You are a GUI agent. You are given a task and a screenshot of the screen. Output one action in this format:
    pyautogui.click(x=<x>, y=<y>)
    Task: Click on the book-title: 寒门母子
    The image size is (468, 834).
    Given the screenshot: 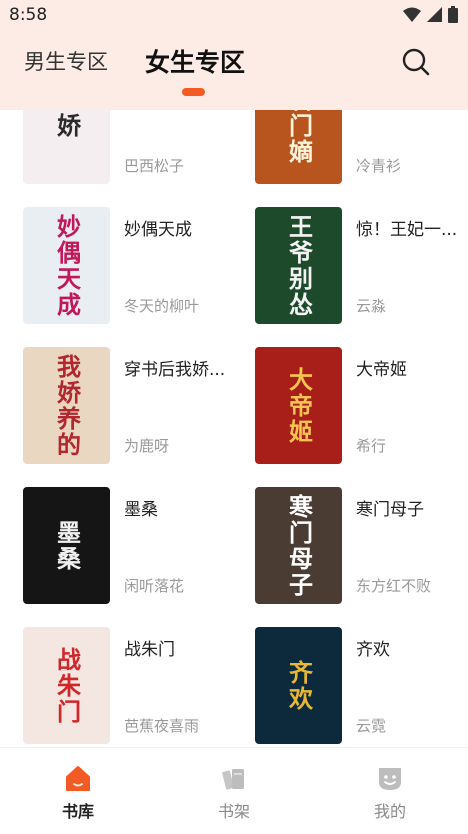 What is the action you would take?
    pyautogui.click(x=408, y=507)
    